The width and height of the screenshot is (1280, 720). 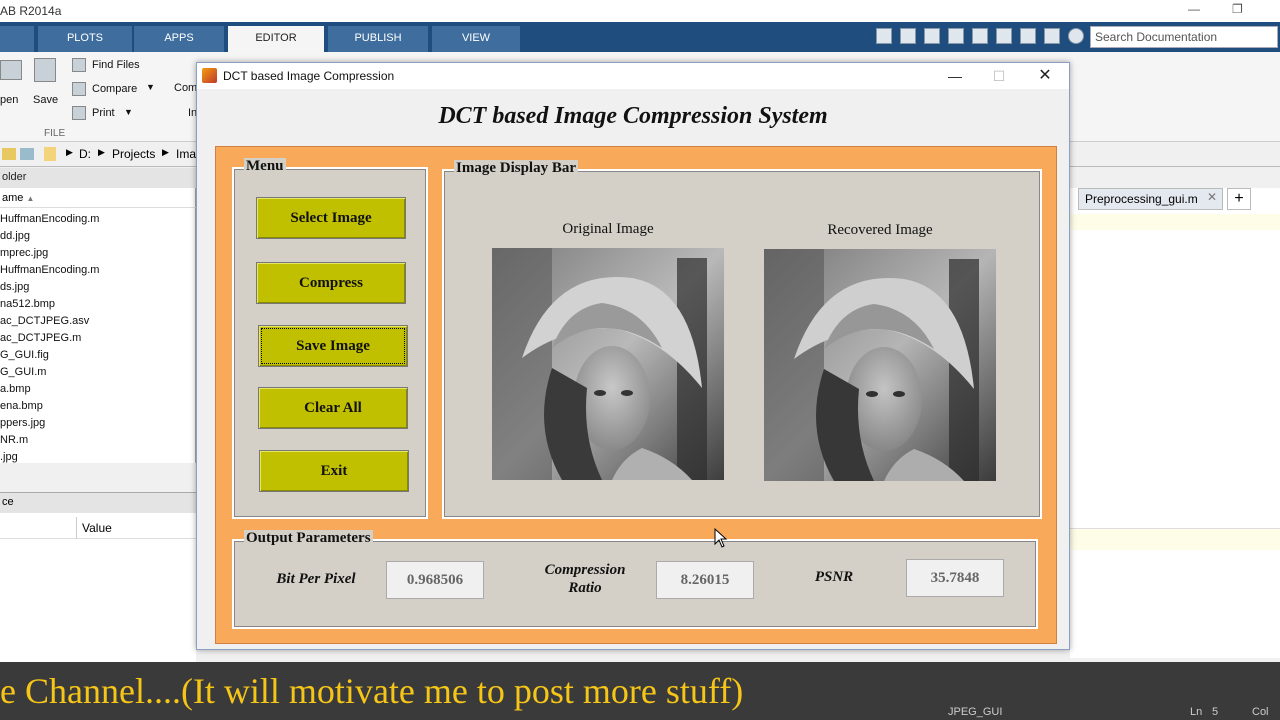 What do you see at coordinates (44, 321) in the screenshot?
I see `file-list-item: ac_DCTJPEG.asv` at bounding box center [44, 321].